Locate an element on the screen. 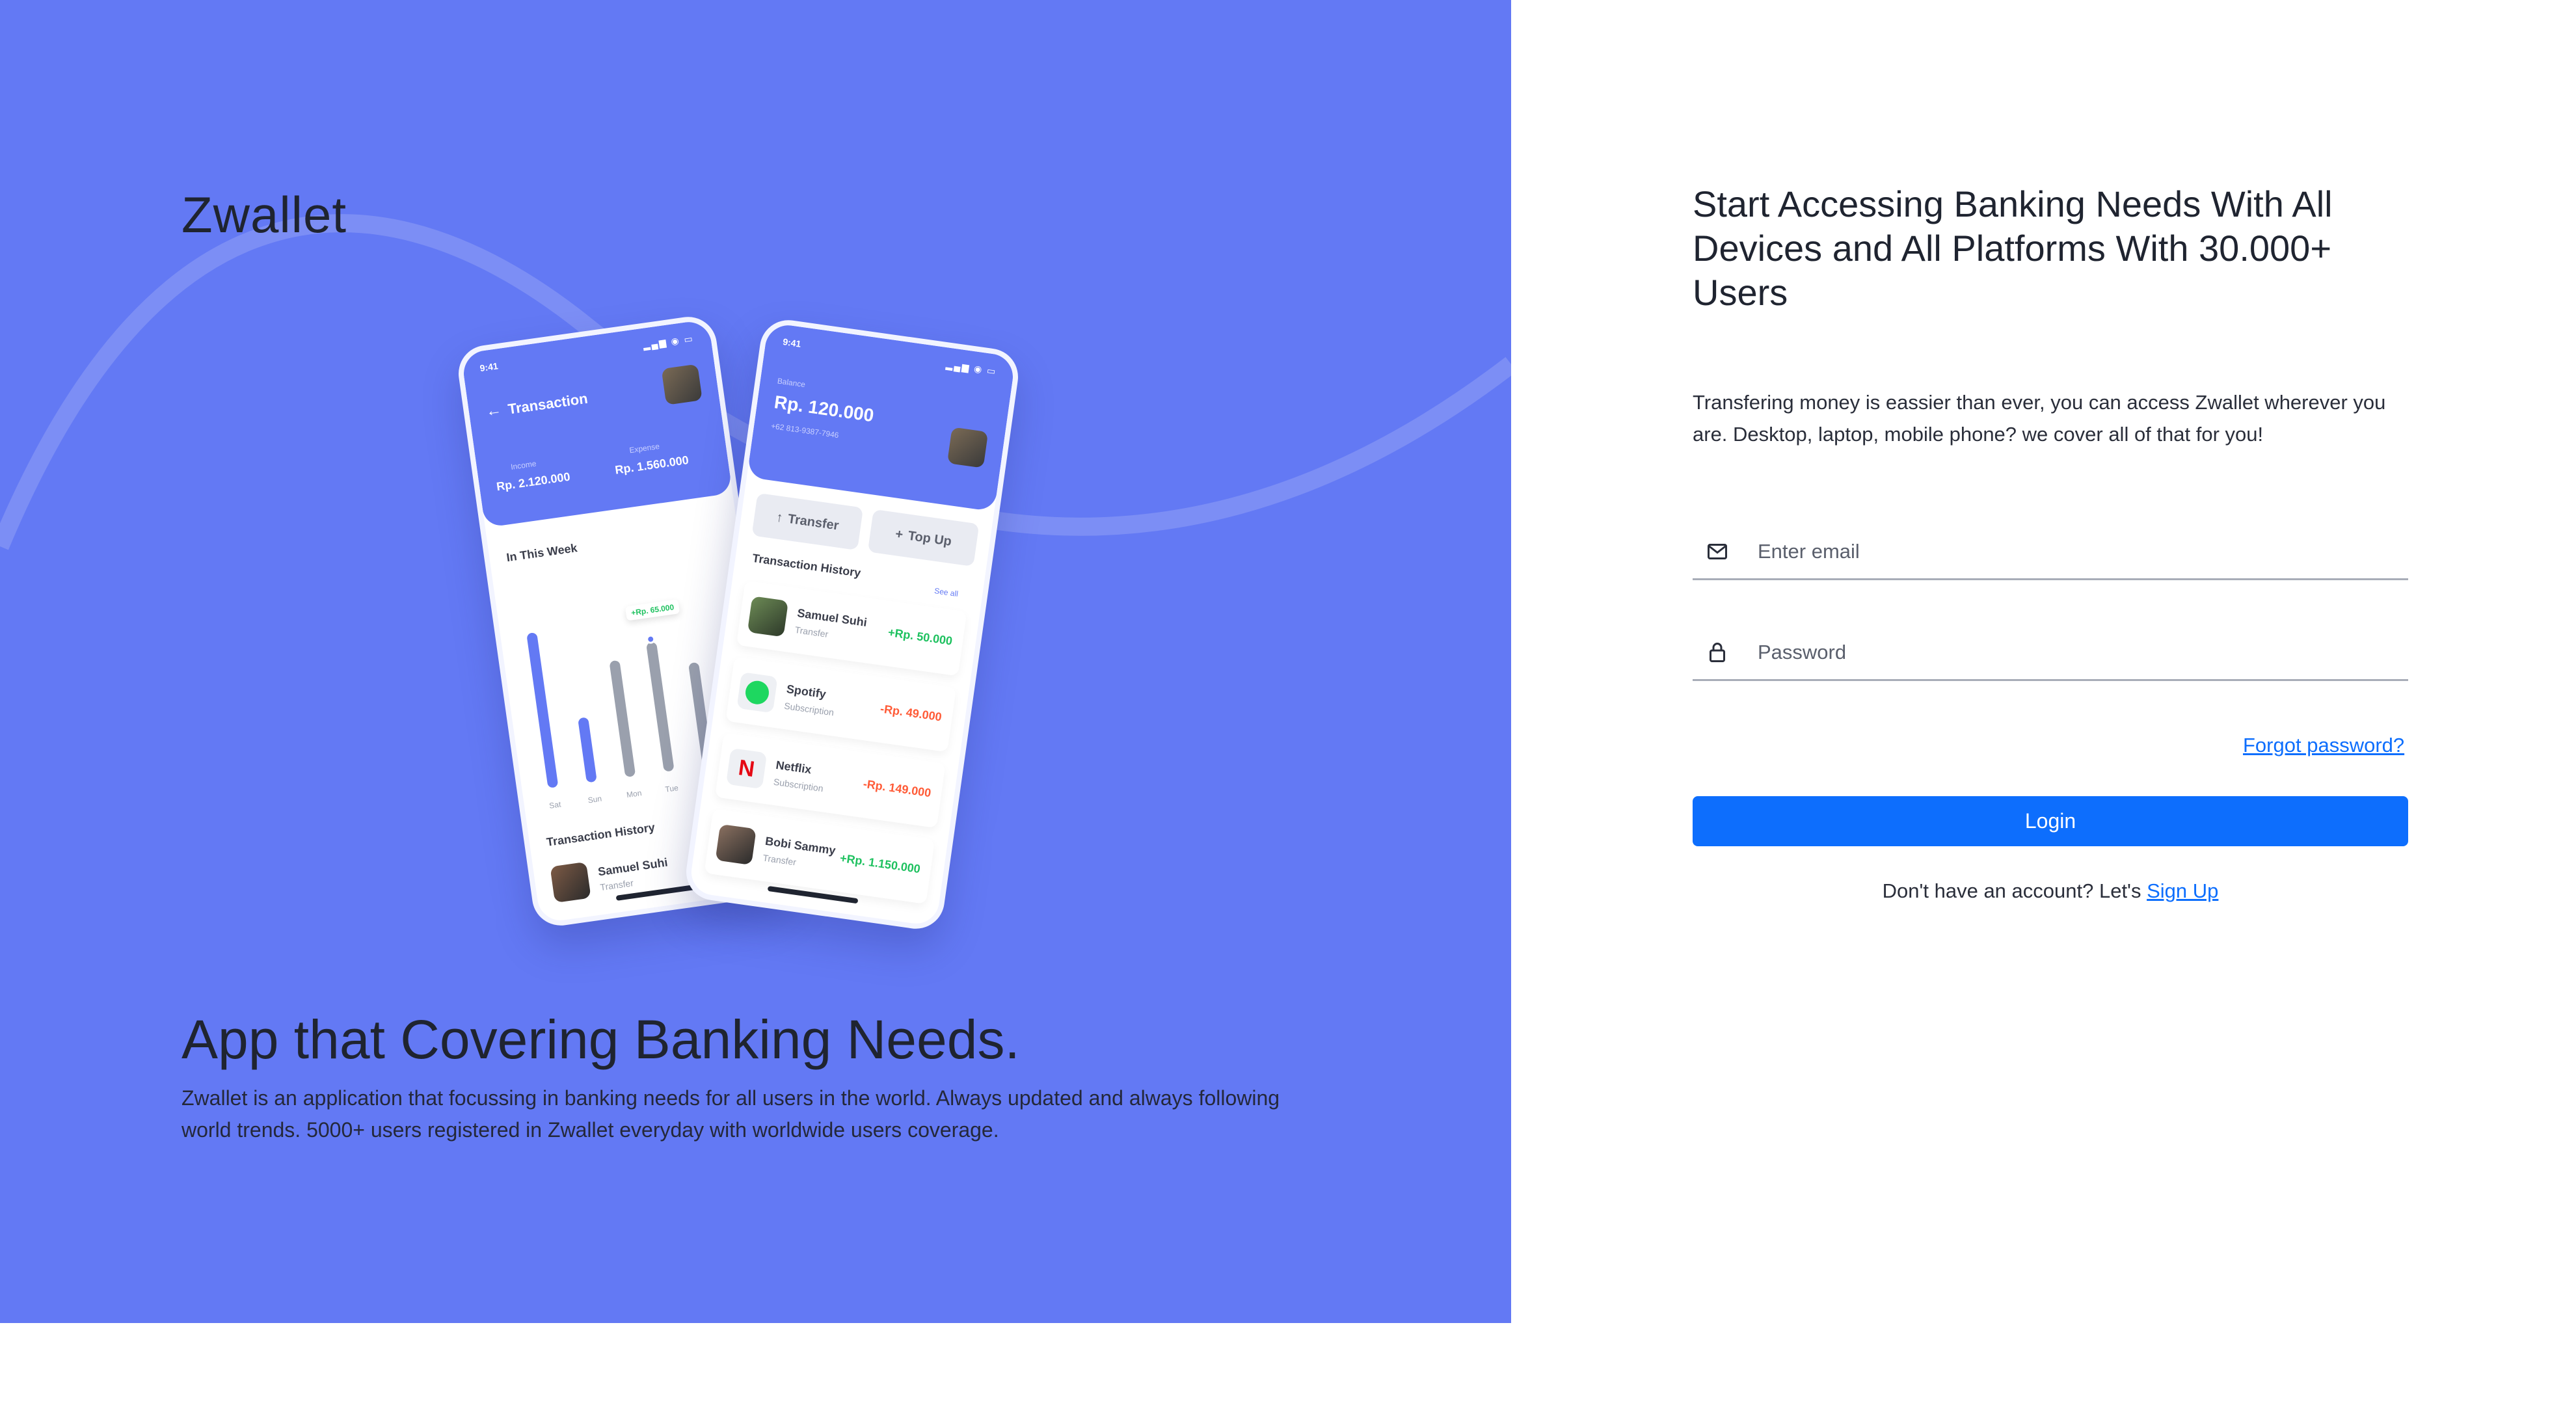  tx-name: Spotify is located at coordinates (806, 691).